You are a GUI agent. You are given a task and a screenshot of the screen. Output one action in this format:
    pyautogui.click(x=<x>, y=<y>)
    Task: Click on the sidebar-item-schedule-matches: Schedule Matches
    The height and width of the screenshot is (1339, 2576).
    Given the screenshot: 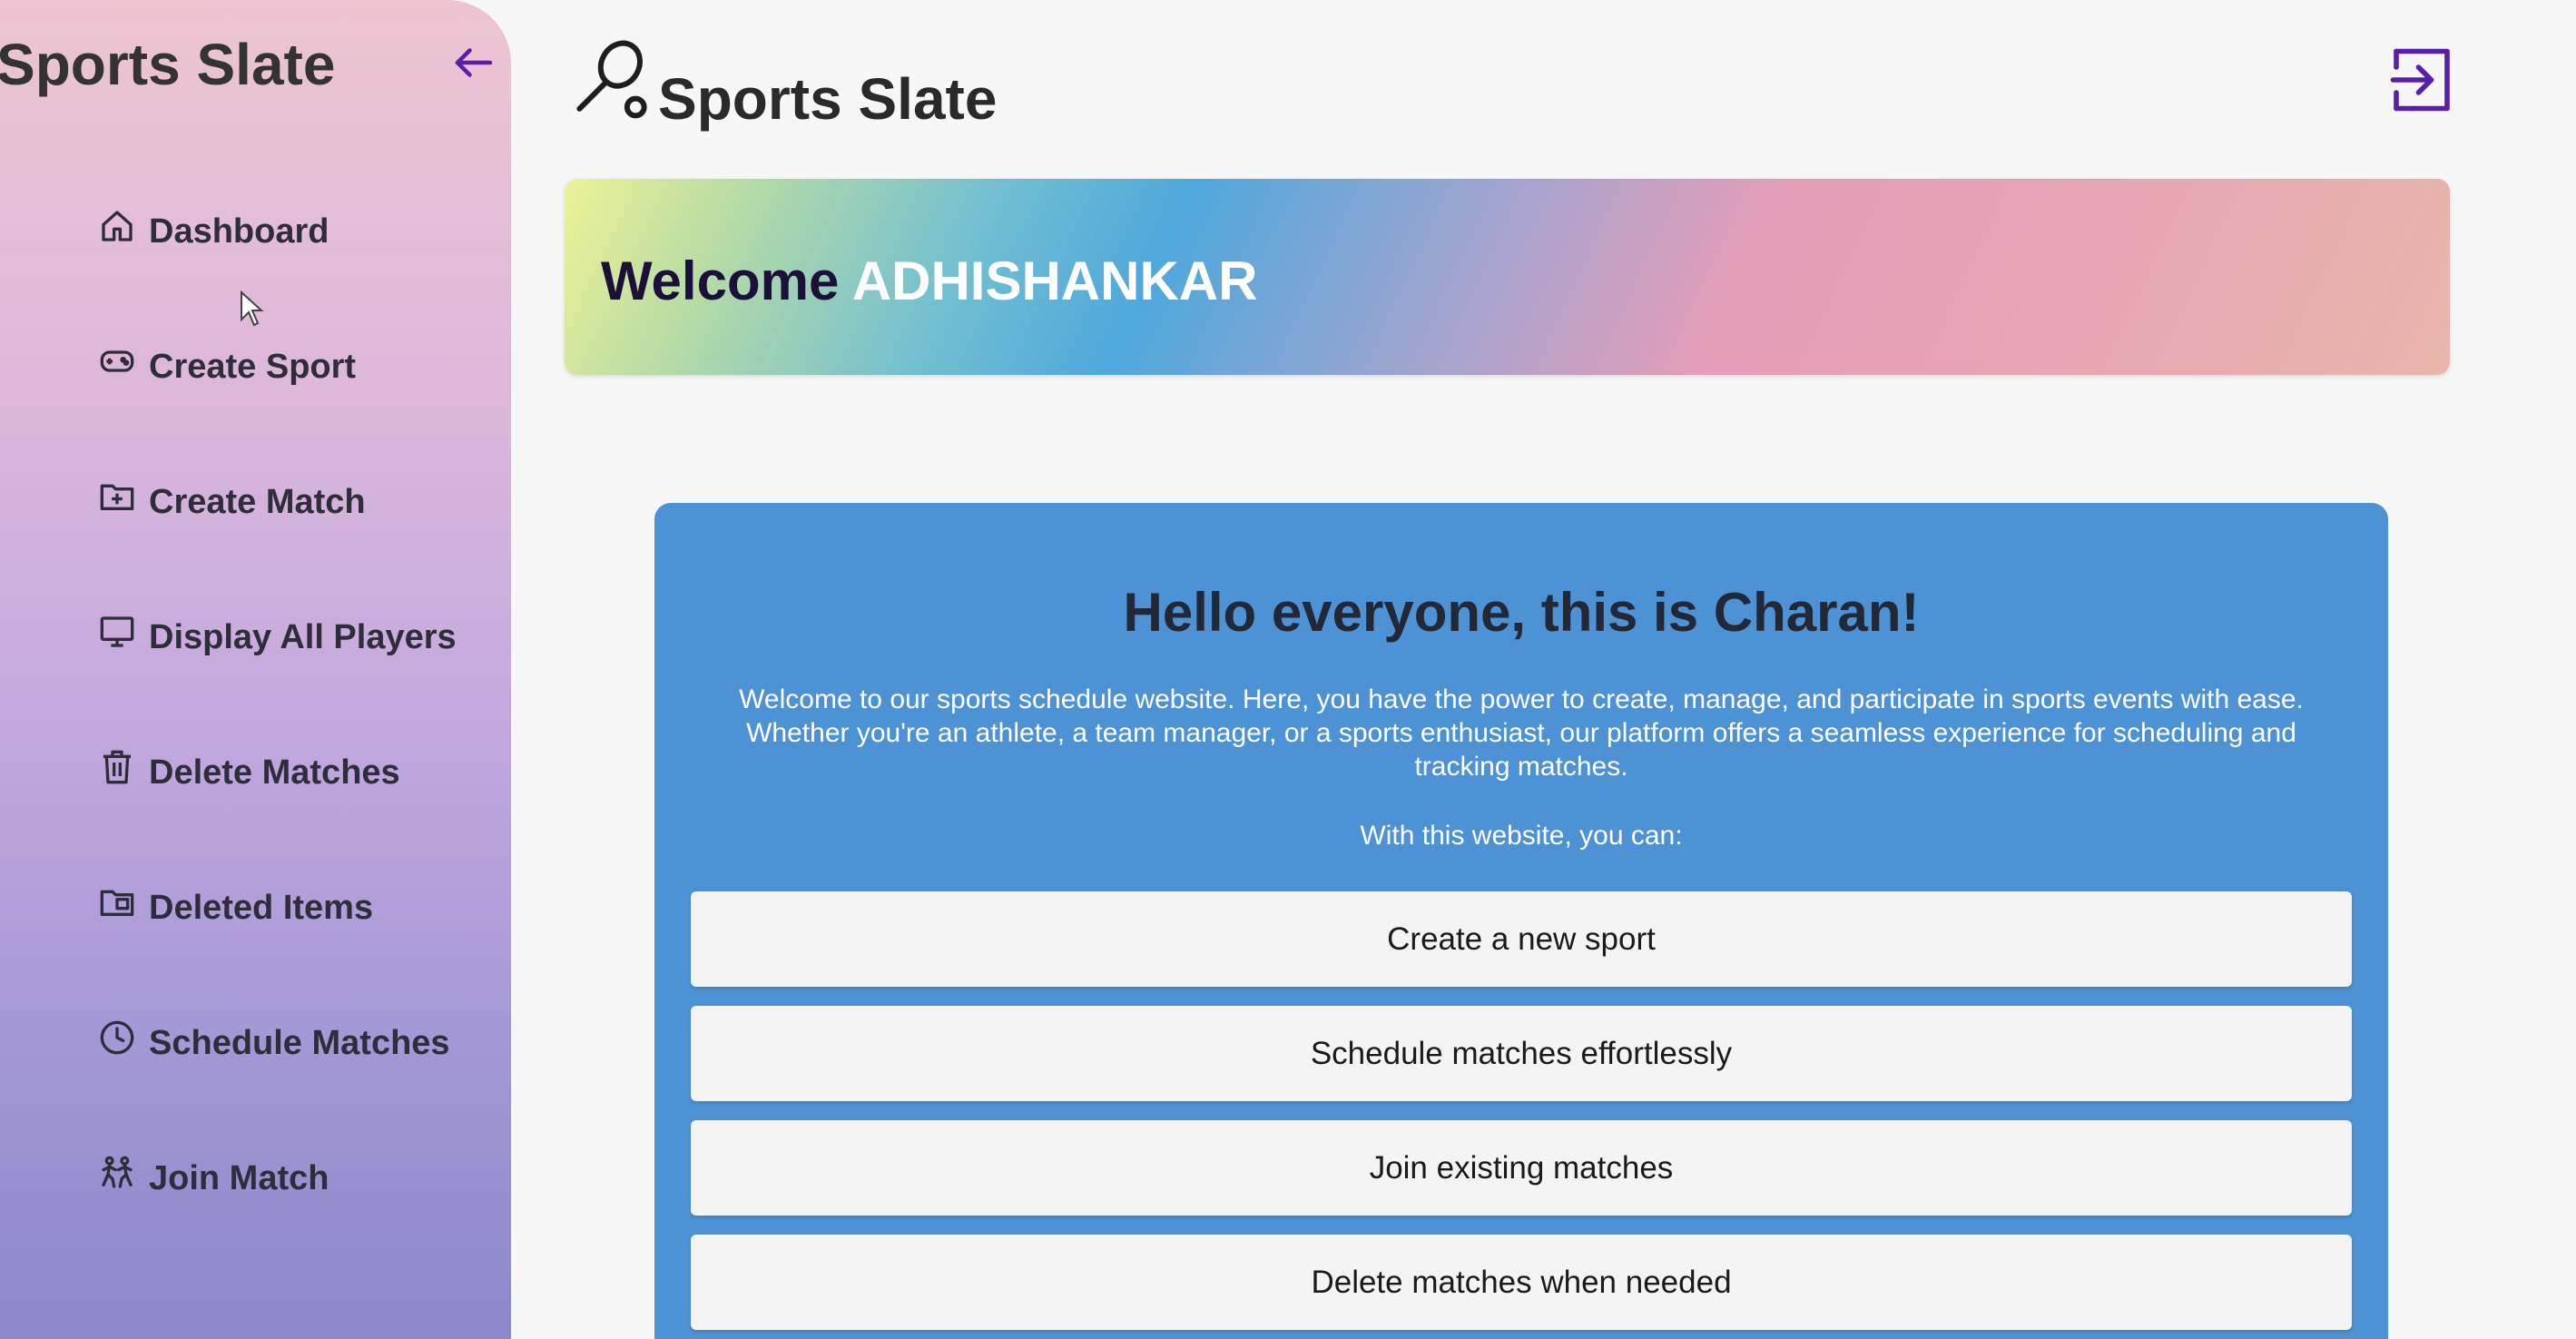 What is the action you would take?
    pyautogui.click(x=274, y=1038)
    